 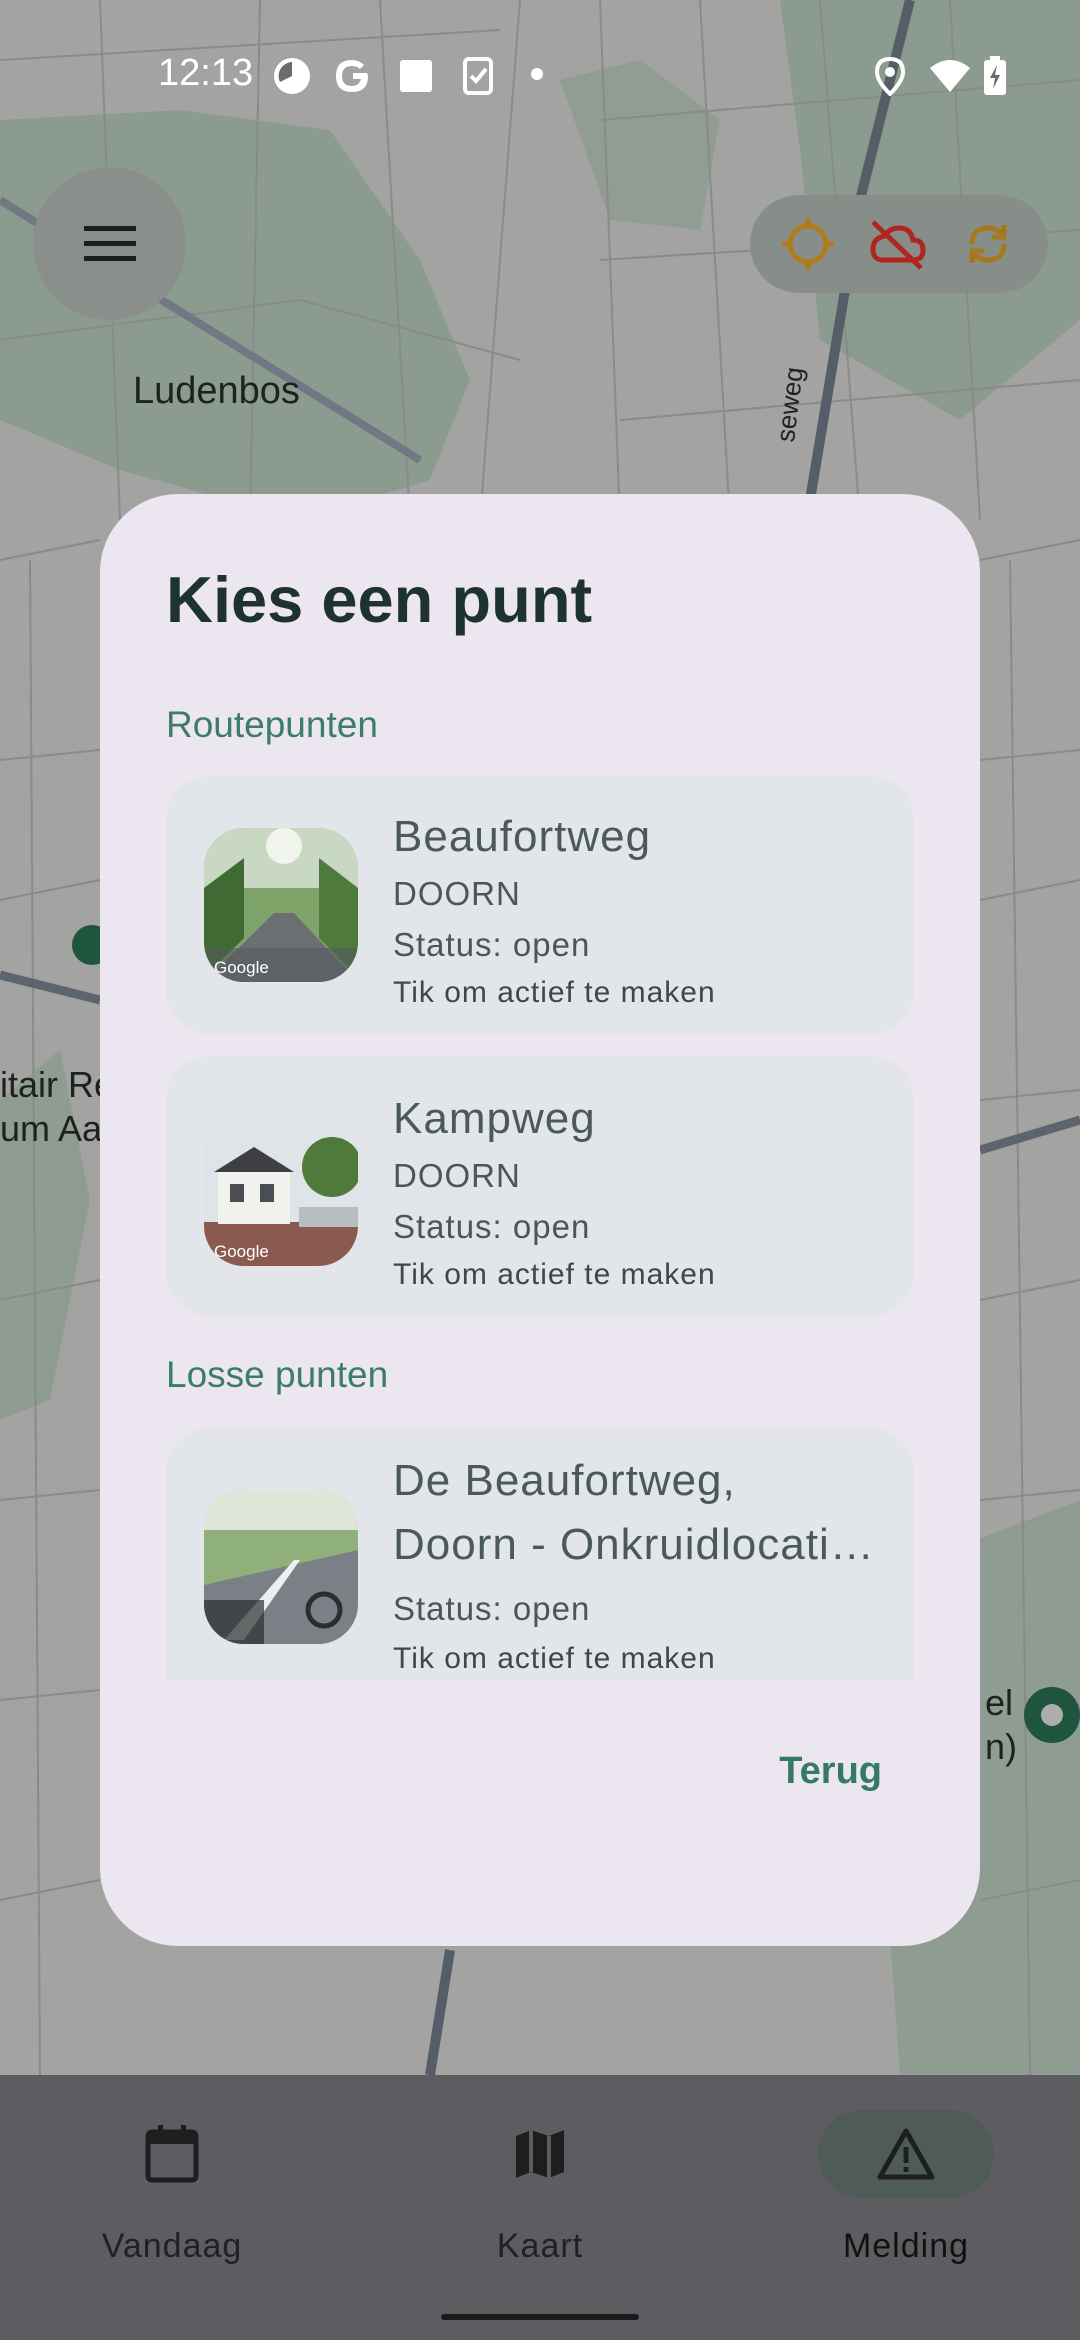 What do you see at coordinates (540, 2246) in the screenshot?
I see `nav-label: Kaart` at bounding box center [540, 2246].